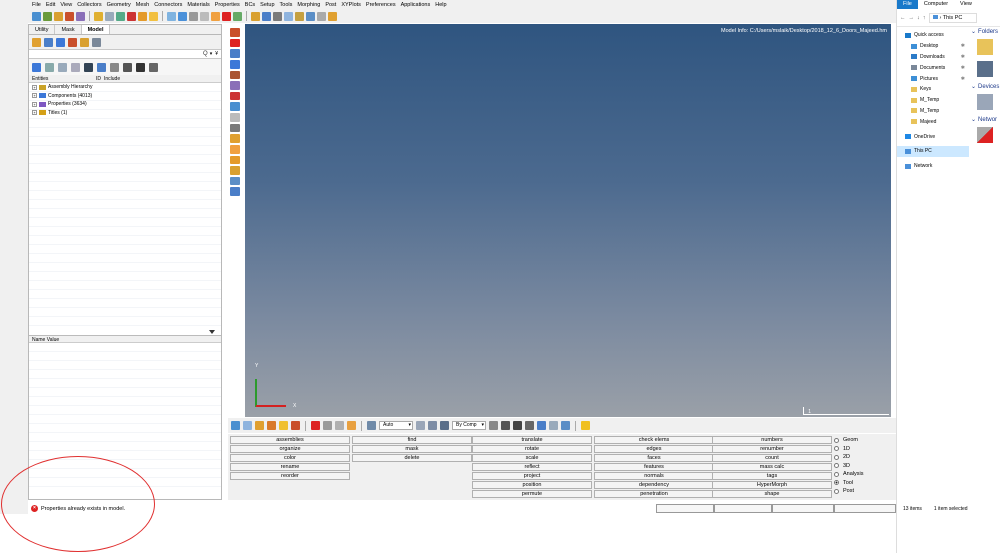 This screenshot has height=553, width=1000. I want to click on menu-connectors: Connectors, so click(168, 5).